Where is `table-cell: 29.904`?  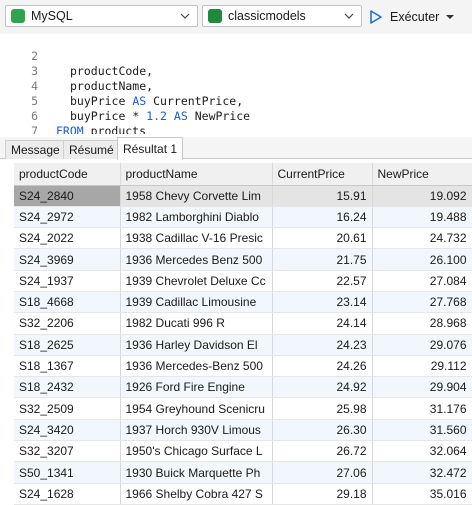 table-cell: 29.904 is located at coordinates (422, 387).